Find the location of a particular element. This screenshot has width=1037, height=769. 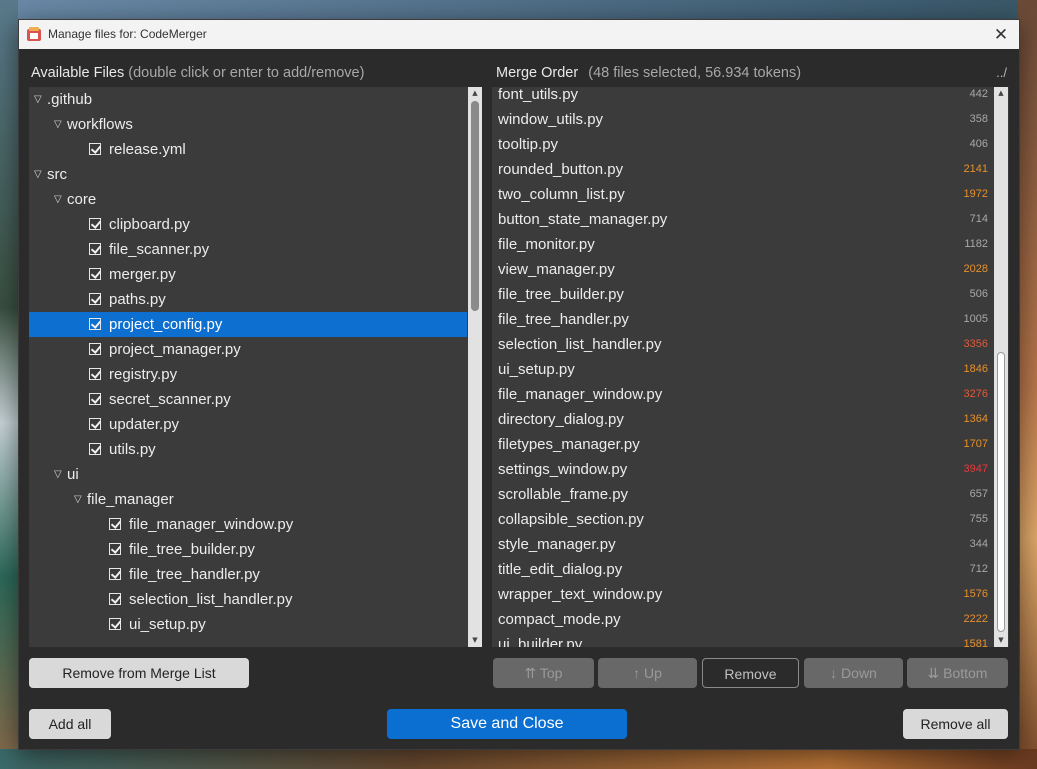

tree-file-row: project_config.py is located at coordinates (248, 324).